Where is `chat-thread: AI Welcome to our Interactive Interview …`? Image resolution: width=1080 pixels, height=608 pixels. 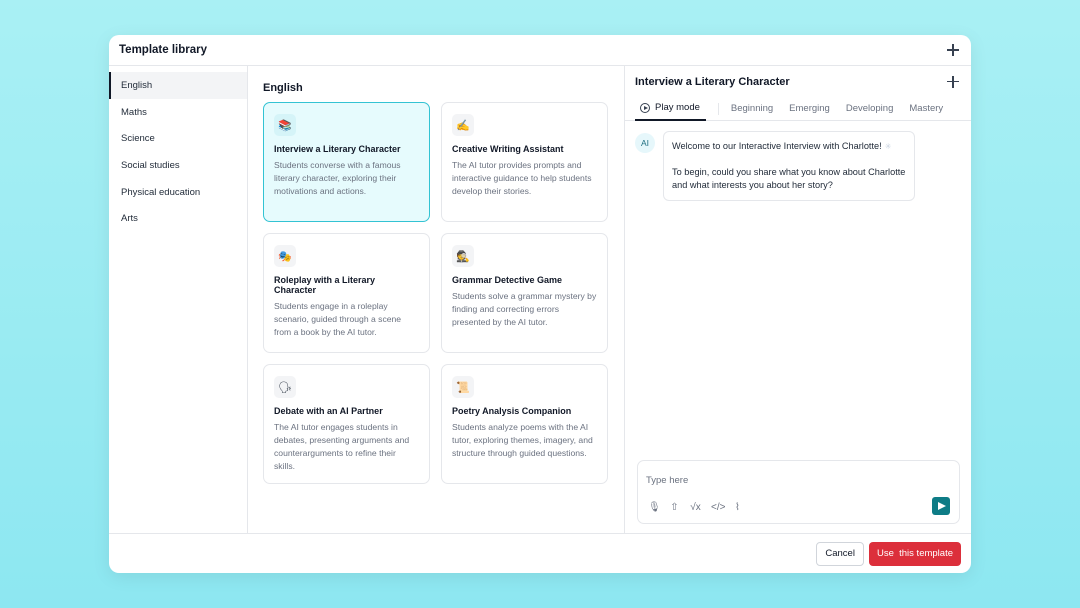
chat-thread: AI Welcome to our Interactive Interview … is located at coordinates (798, 166).